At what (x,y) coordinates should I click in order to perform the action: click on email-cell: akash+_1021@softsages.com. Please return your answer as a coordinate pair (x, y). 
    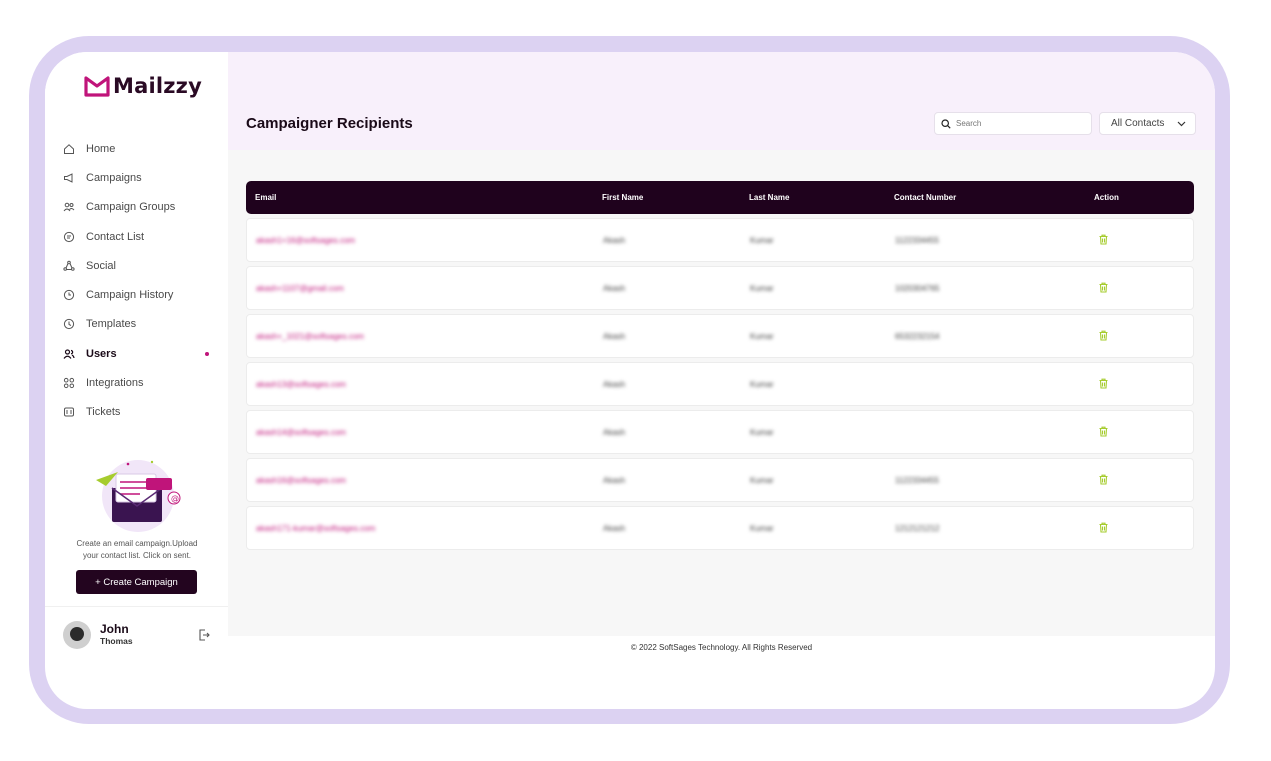
    Looking at the image, I should click on (310, 336).